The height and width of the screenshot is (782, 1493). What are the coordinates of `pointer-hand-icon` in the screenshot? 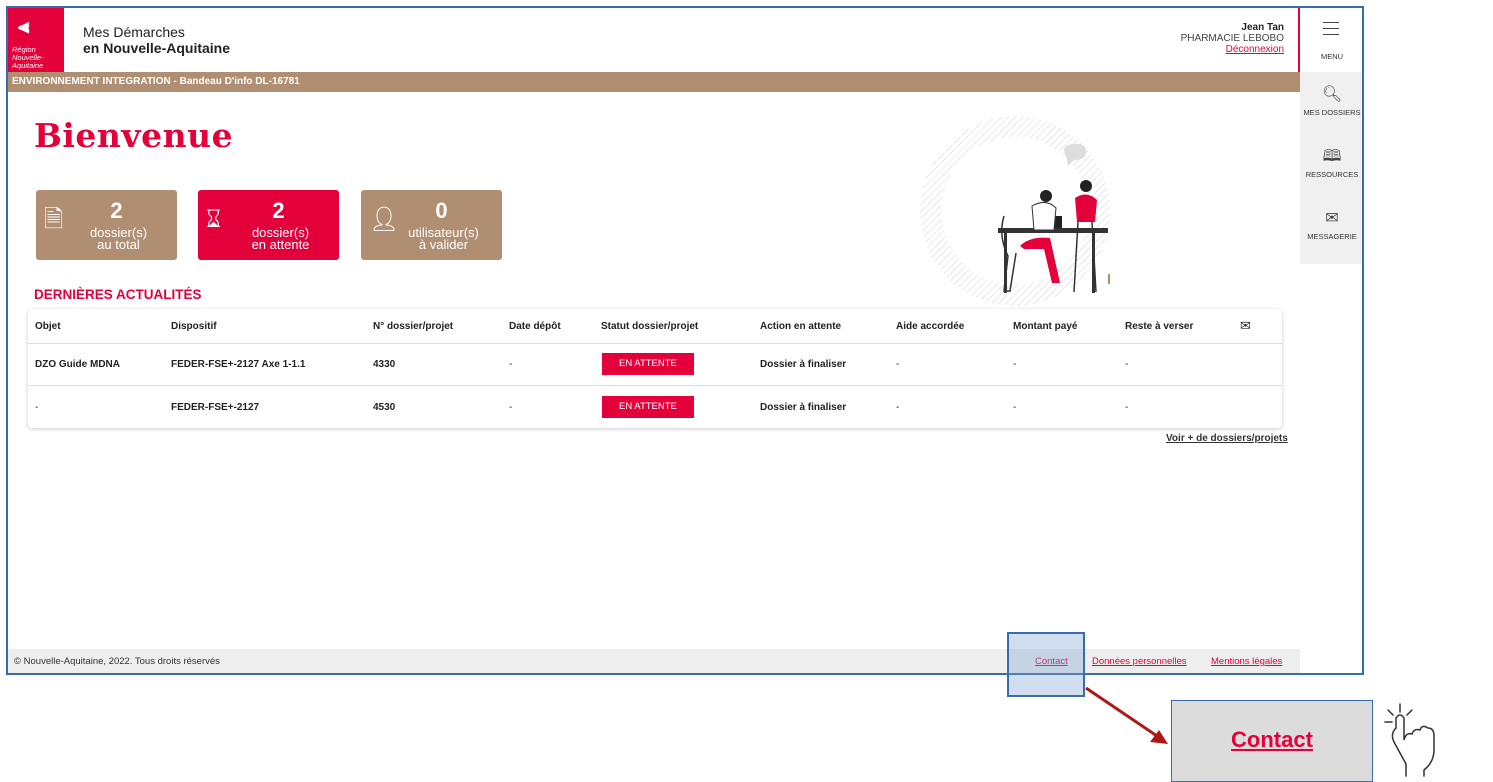 It's located at (1409, 740).